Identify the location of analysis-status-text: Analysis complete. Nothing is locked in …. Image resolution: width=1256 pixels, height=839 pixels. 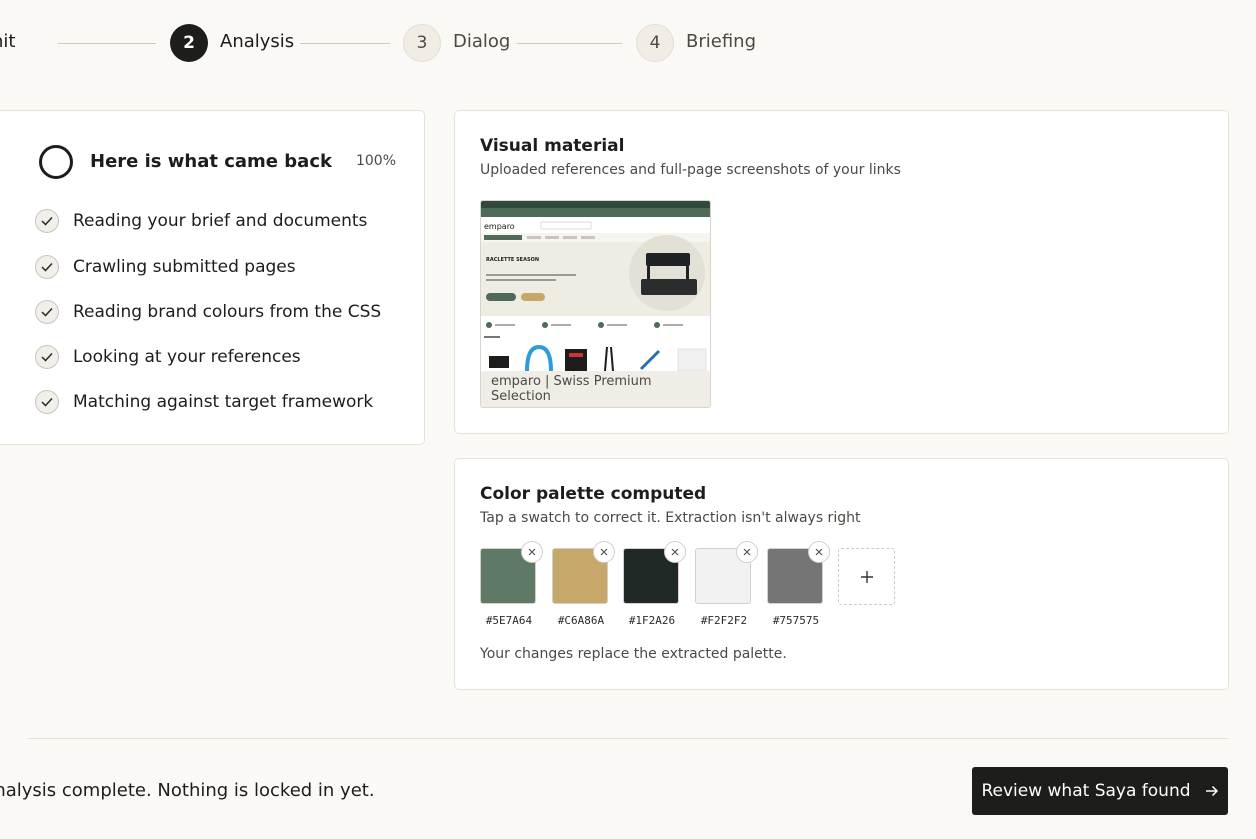
(187, 790).